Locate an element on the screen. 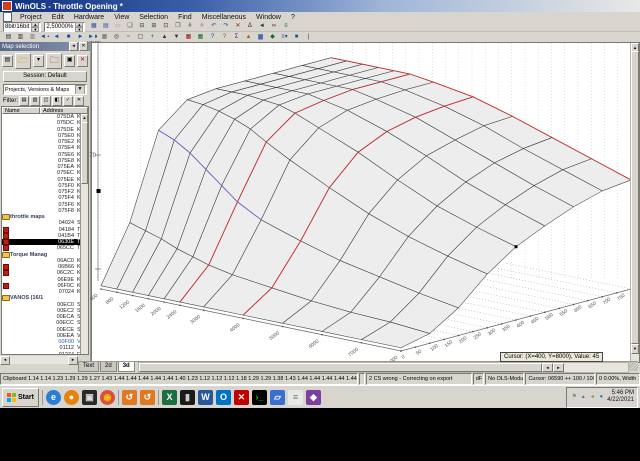 This screenshot has width=640, height=461. map-row: 00F00 V is located at coordinates (45, 342).